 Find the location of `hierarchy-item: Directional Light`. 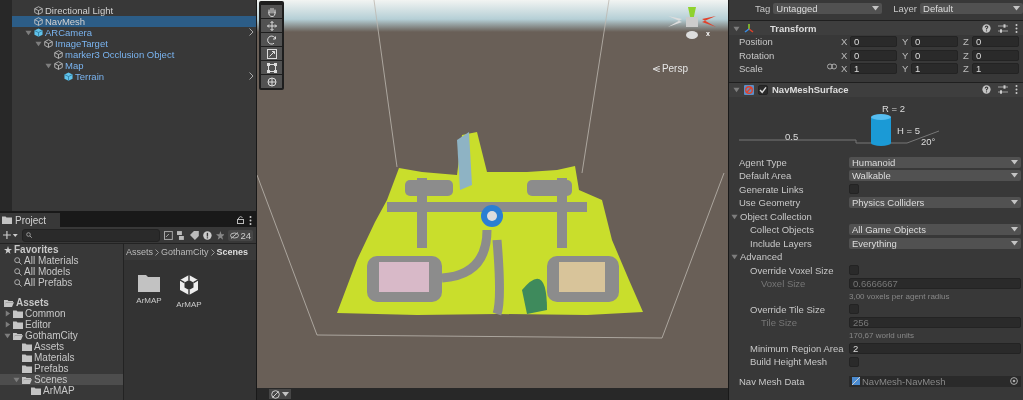

hierarchy-item: Directional Light is located at coordinates (134, 10).